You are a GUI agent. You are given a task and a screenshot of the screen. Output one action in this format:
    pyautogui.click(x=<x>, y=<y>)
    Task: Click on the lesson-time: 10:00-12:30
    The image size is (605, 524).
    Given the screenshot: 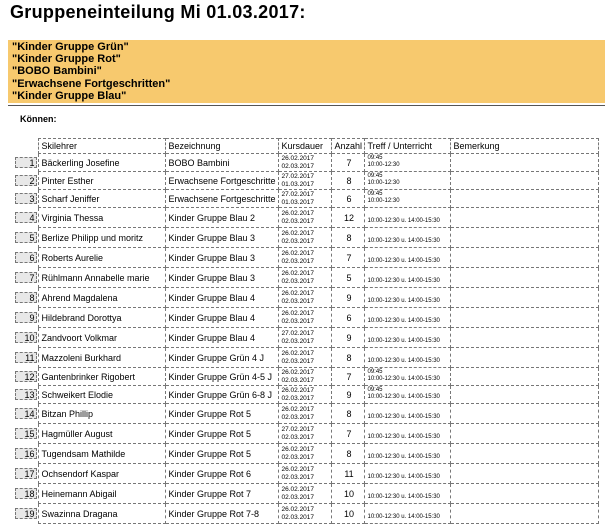 What is the action you would take?
    pyautogui.click(x=383, y=165)
    